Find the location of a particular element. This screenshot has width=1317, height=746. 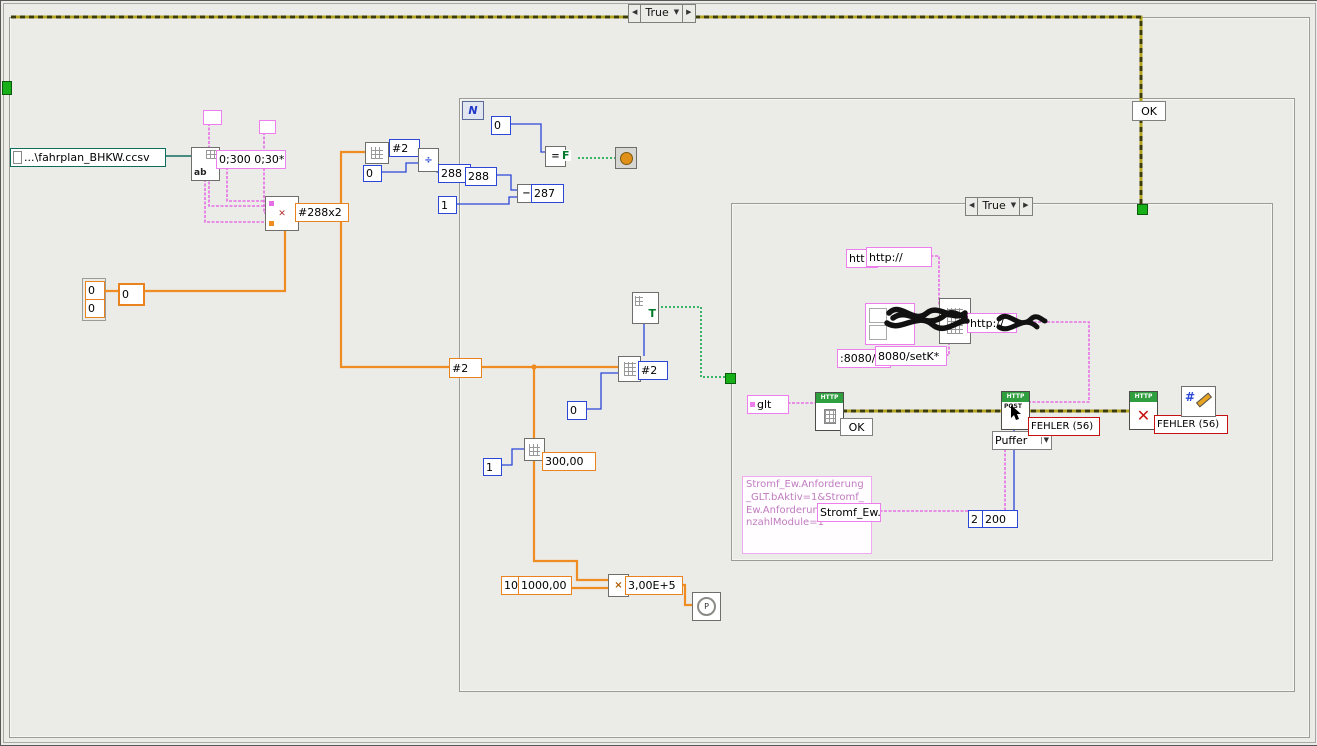

loop-count-terminal: N is located at coordinates (473, 110).